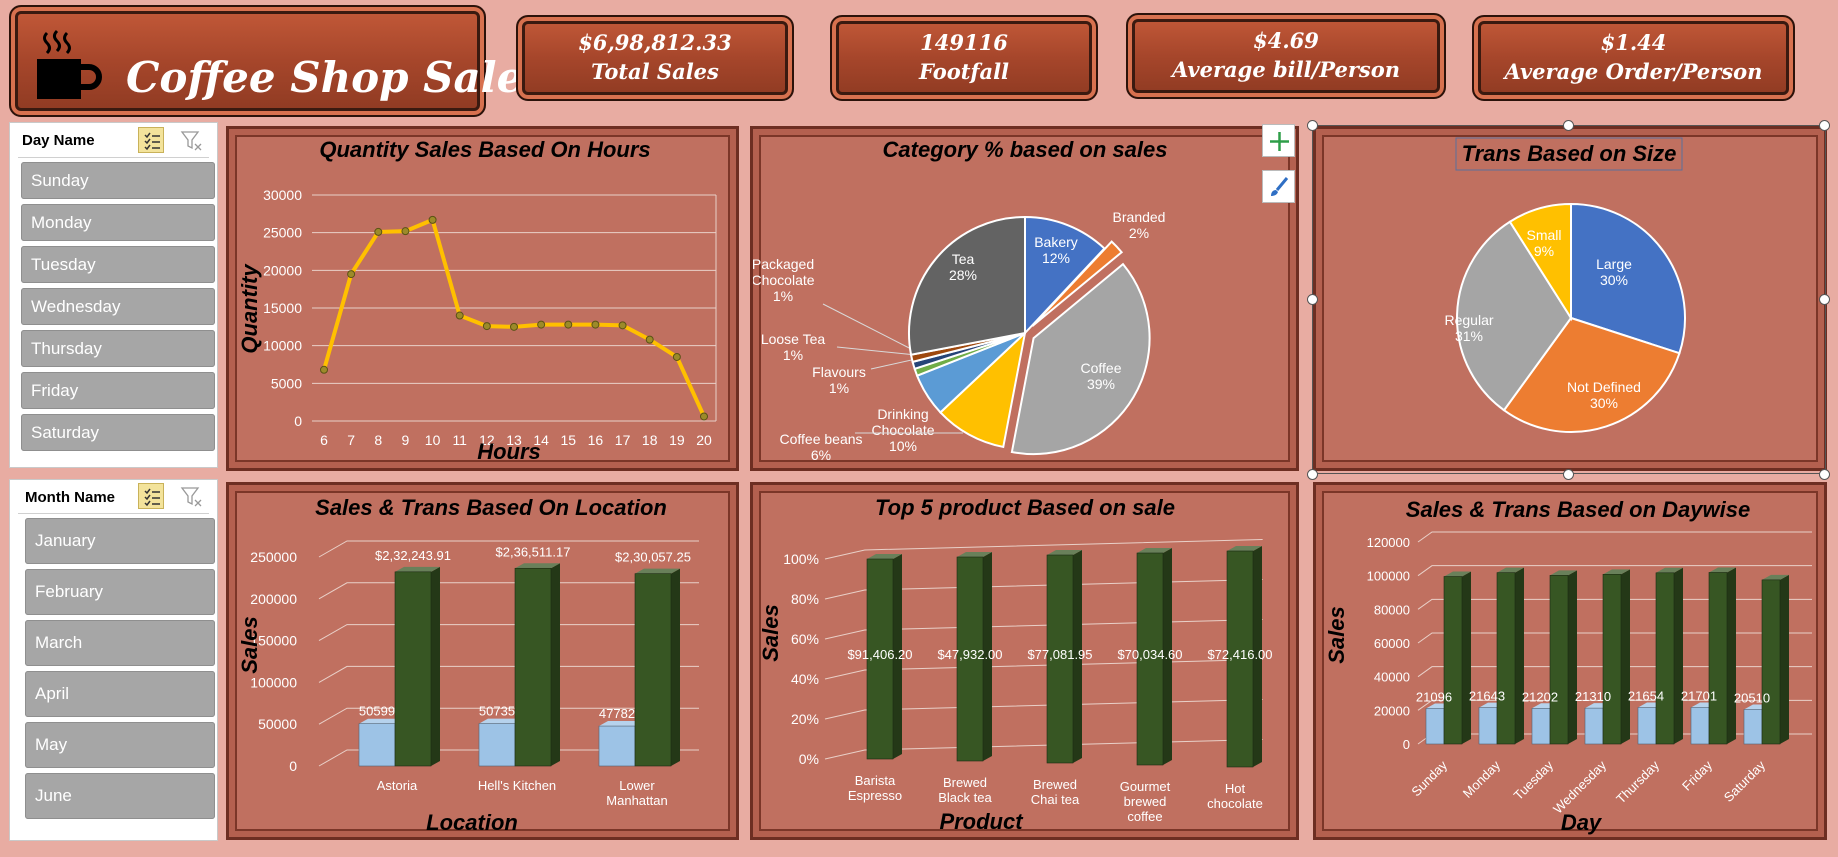 Image resolution: width=1838 pixels, height=857 pixels. I want to click on kpi-label: Footfall, so click(964, 71).